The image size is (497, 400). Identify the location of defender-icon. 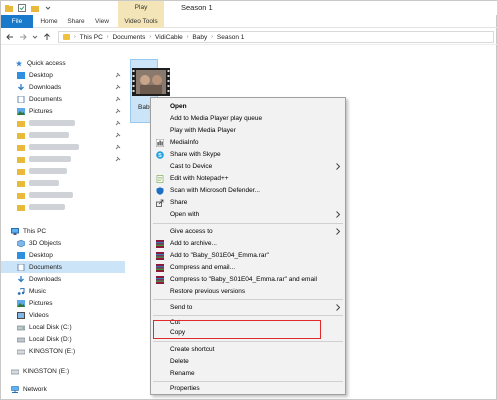
(160, 191).